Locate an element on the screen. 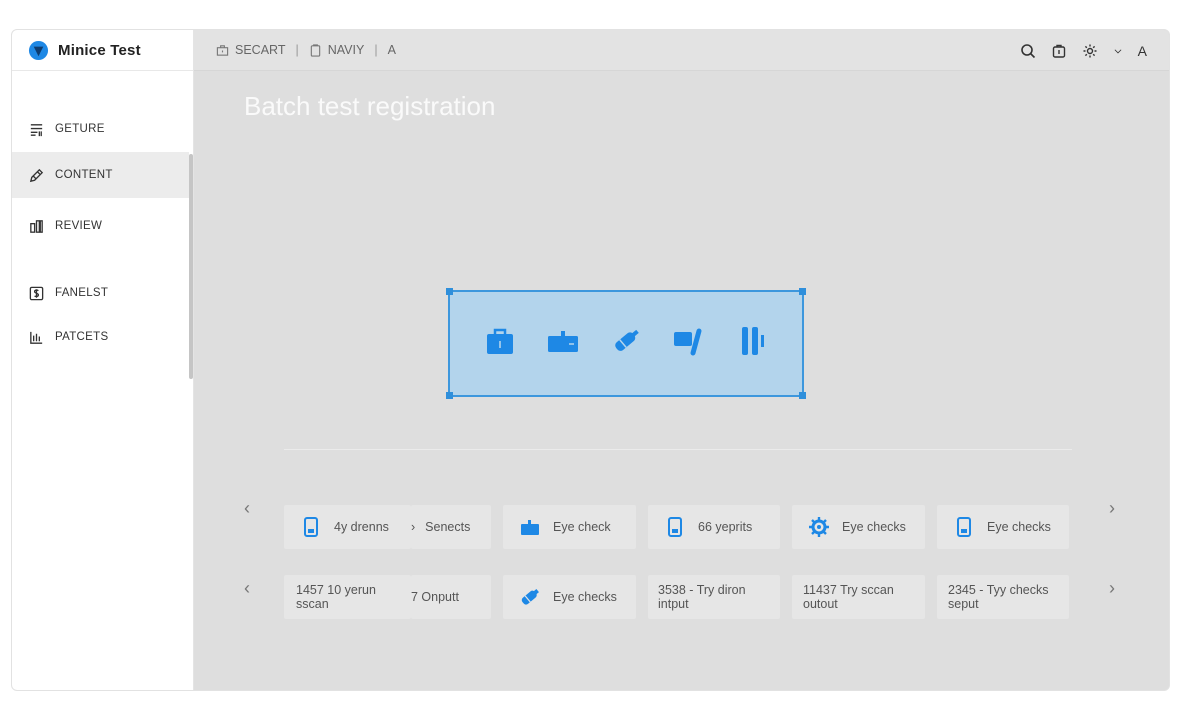 Image resolution: width=1200 pixels, height=720 pixels. sidebar-item-fanelst: FANELST is located at coordinates (100, 293).